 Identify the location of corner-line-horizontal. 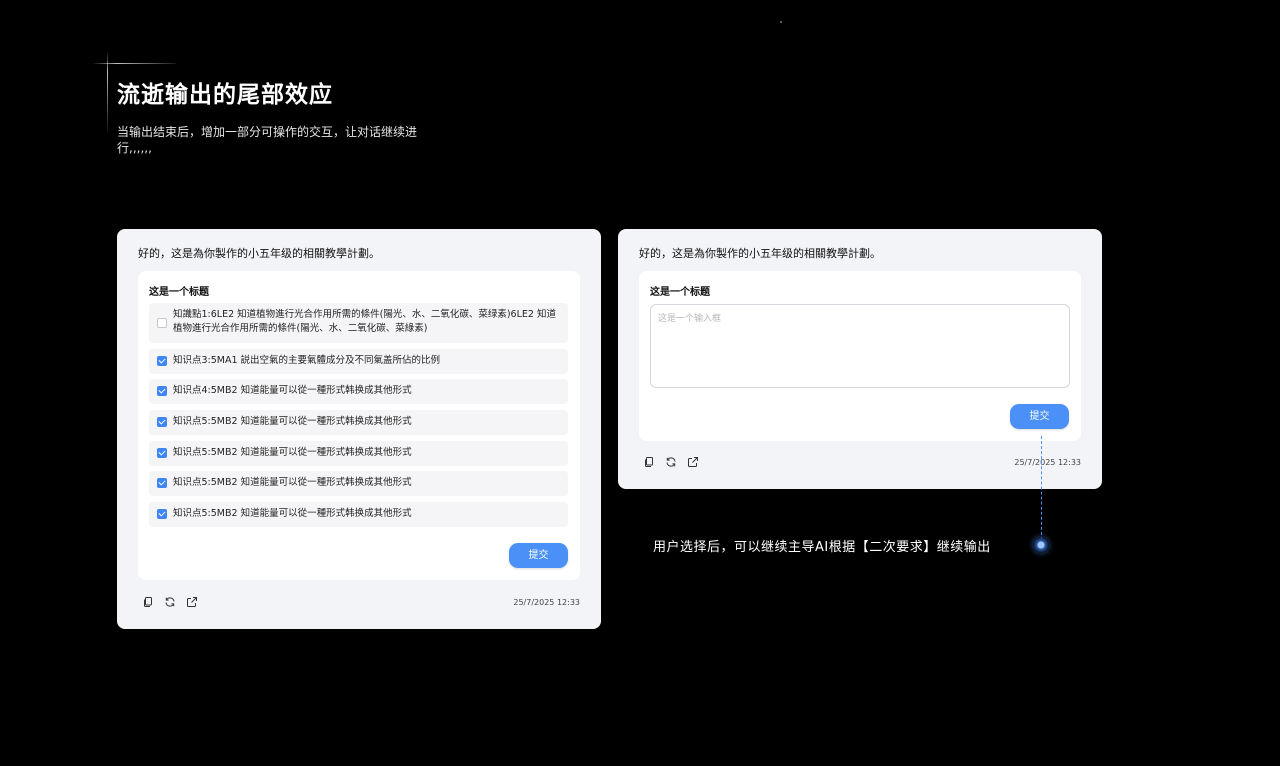
(134, 63).